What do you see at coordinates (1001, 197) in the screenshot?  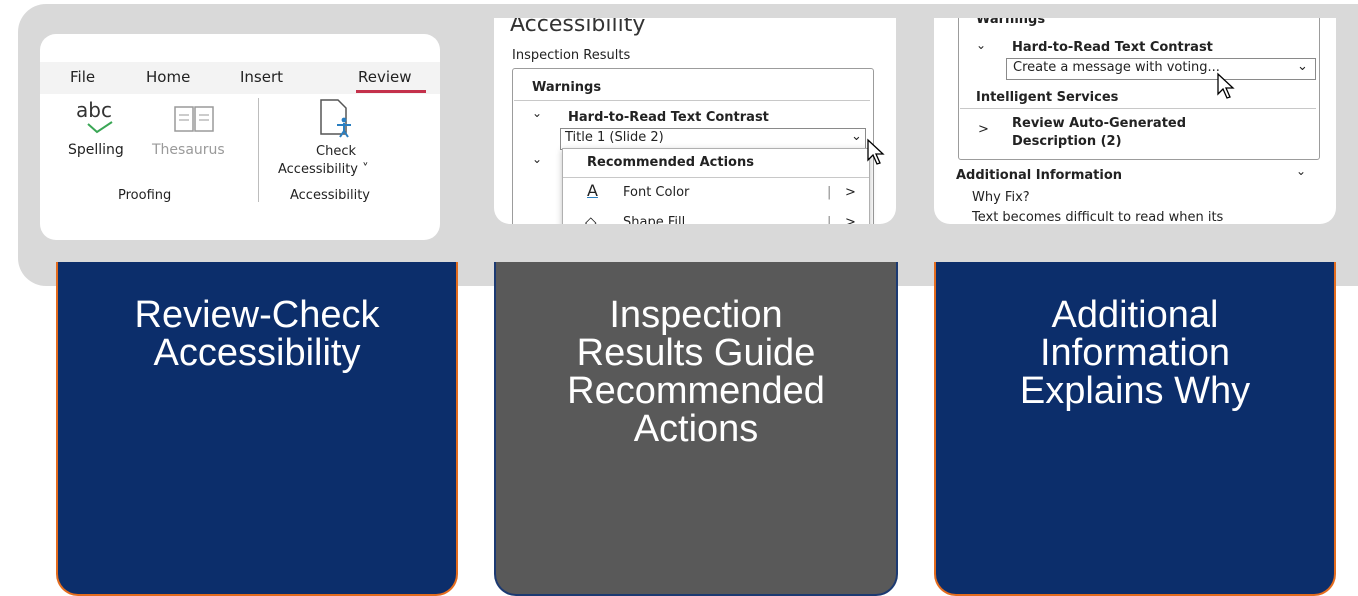 I see `why-fix-label: Why Fix?` at bounding box center [1001, 197].